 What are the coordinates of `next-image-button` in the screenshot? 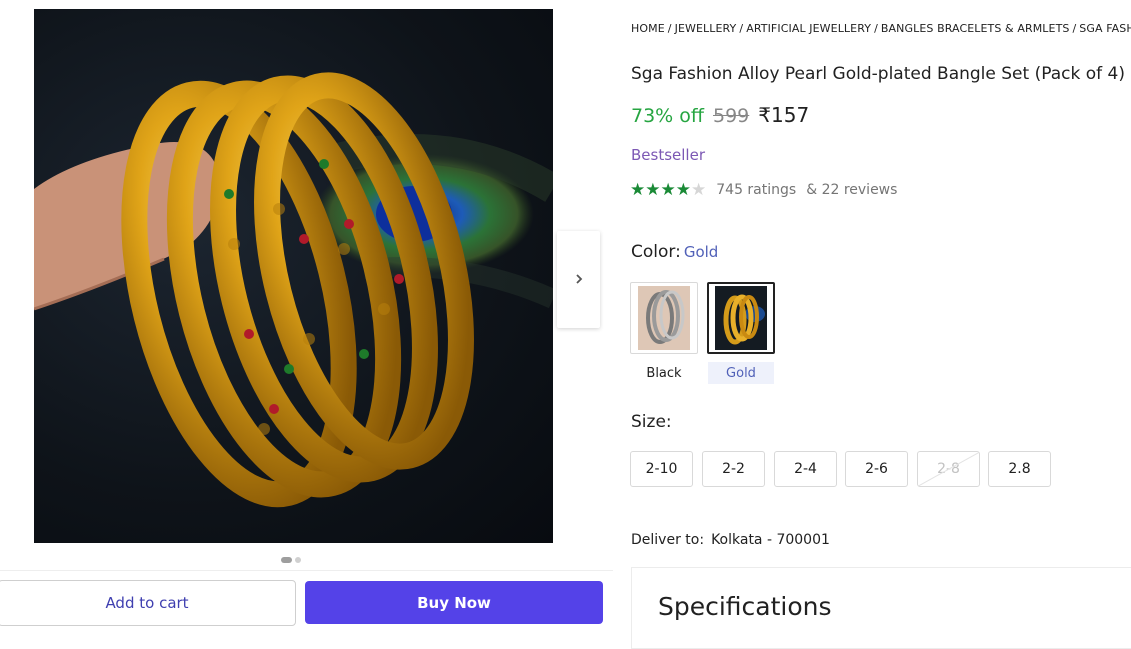 It's located at (578, 279).